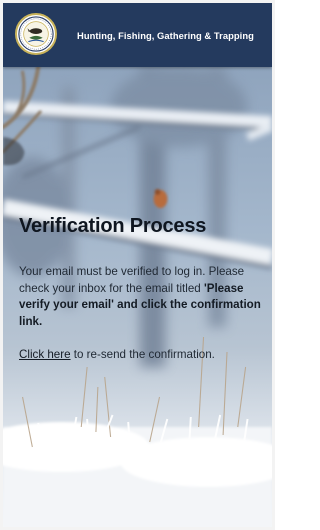 The height and width of the screenshot is (530, 320). Describe the element at coordinates (45, 354) in the screenshot. I see `resend-confirmation-link: Click here` at that location.